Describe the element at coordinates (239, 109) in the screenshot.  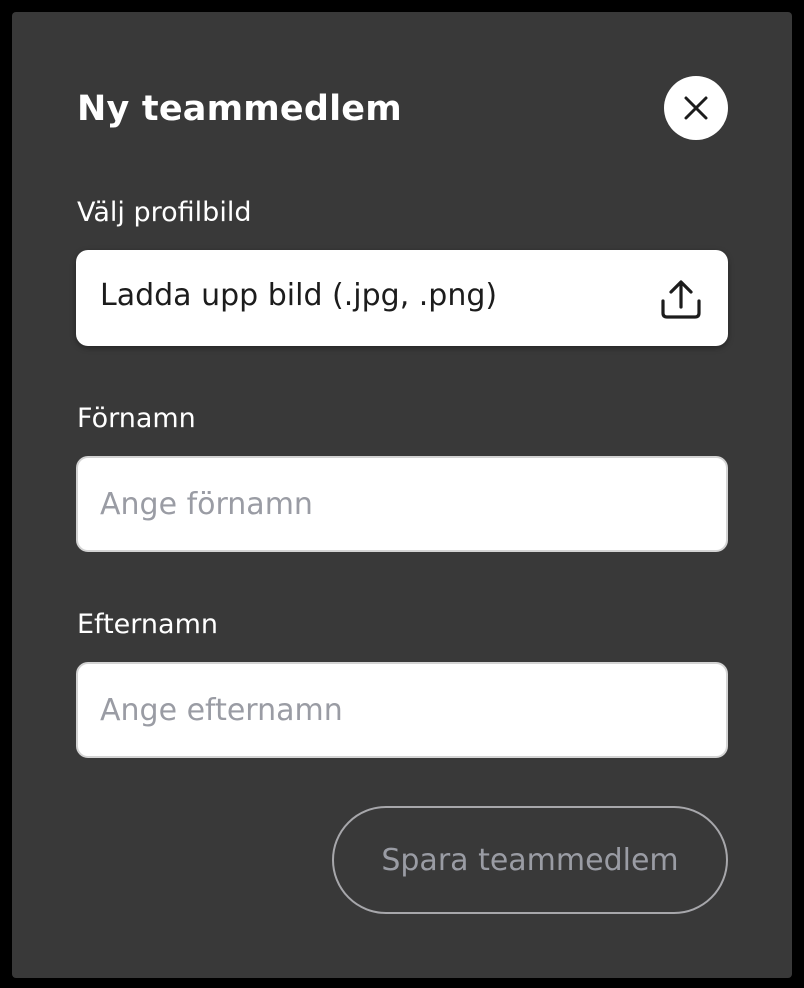
I see `dialog-title: Ny teammedlem` at that location.